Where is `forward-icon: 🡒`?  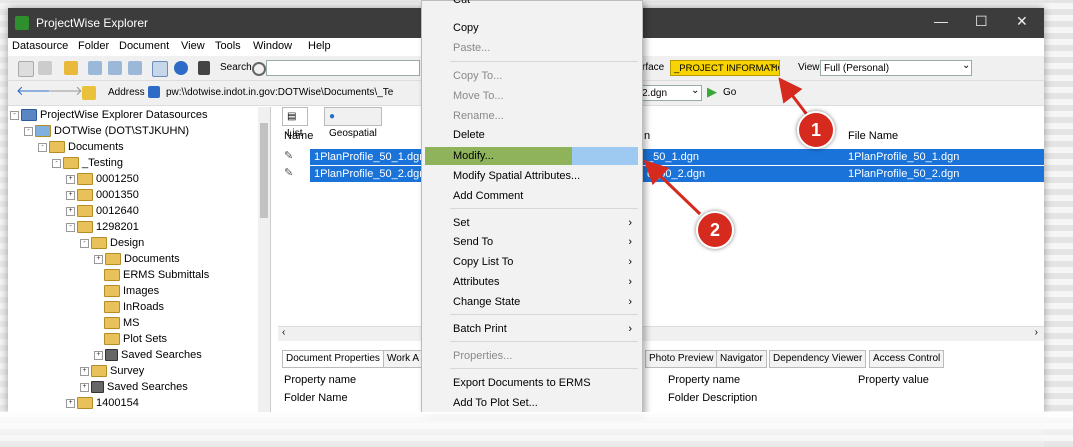
forward-icon: 🡒 is located at coordinates (65, 90).